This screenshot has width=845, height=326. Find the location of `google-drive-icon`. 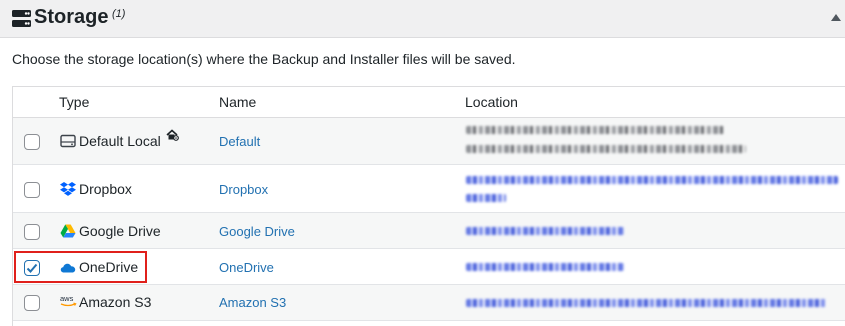

google-drive-icon is located at coordinates (68, 231).